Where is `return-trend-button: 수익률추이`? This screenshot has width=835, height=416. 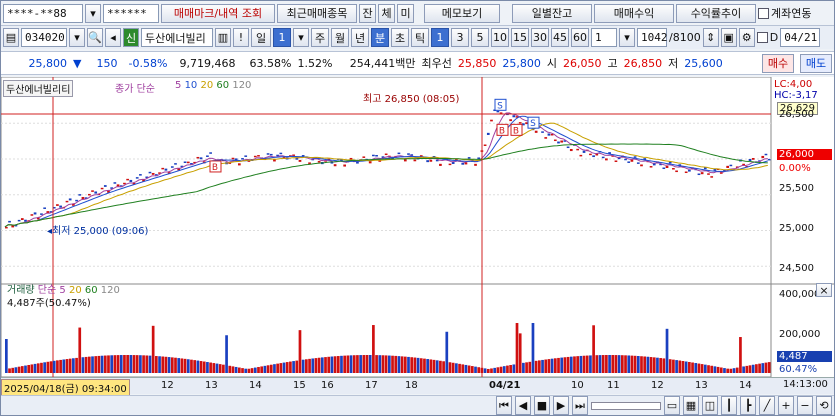 return-trend-button: 수익률추이 is located at coordinates (716, 13).